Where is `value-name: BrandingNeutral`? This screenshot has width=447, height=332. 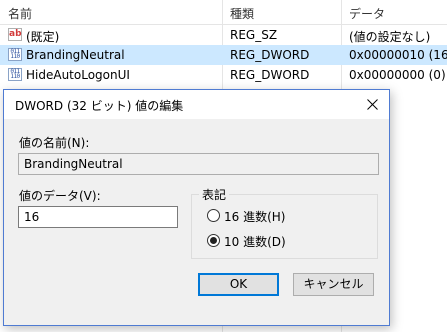
value-name: BrandingNeutral is located at coordinates (75, 55).